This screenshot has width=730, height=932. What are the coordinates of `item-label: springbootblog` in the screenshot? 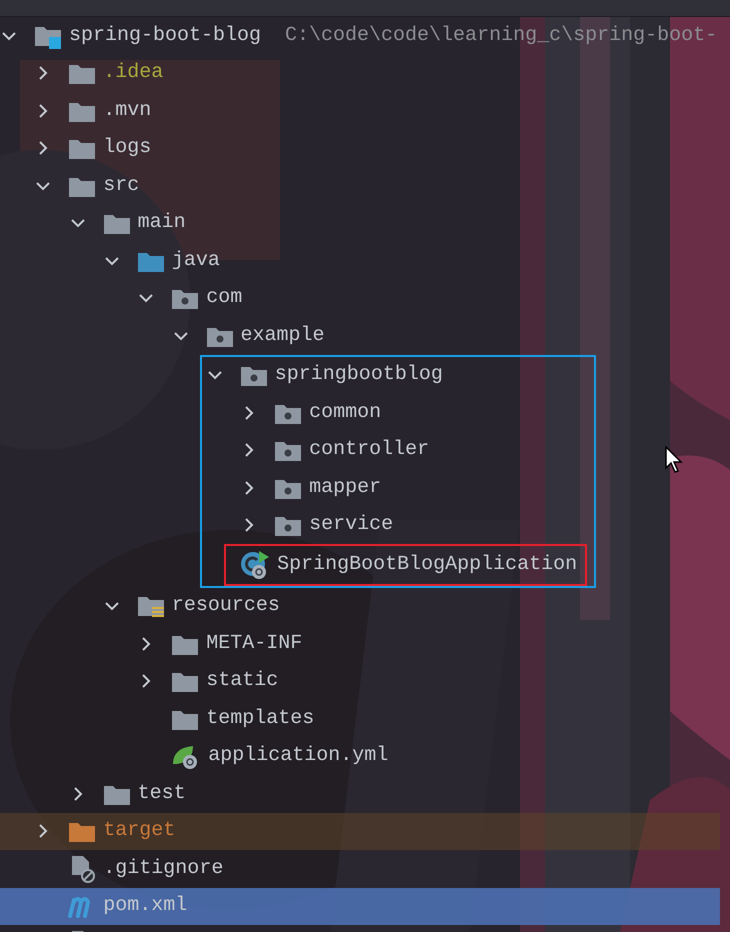 It's located at (358, 375).